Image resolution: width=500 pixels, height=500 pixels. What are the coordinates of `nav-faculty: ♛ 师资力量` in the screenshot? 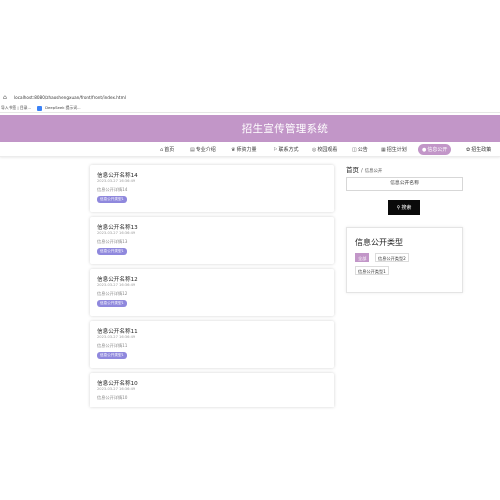 It's located at (244, 149).